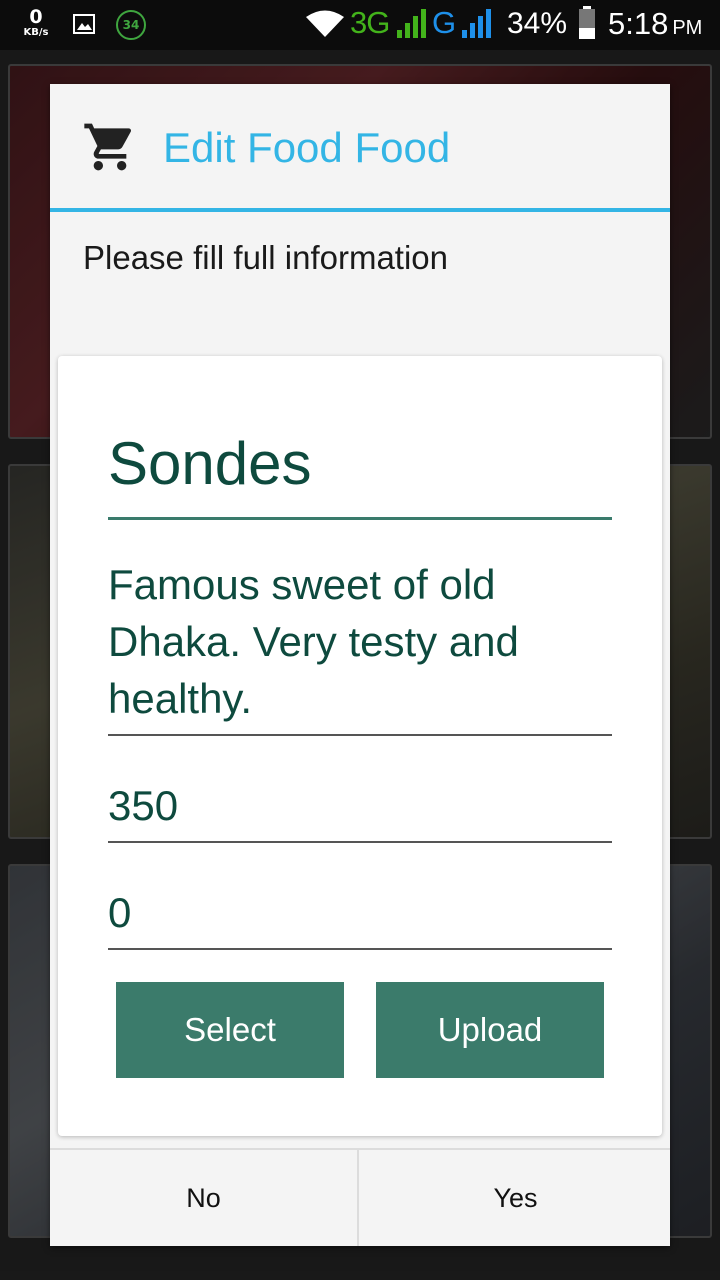  What do you see at coordinates (587, 22) in the screenshot?
I see `battery-icon` at bounding box center [587, 22].